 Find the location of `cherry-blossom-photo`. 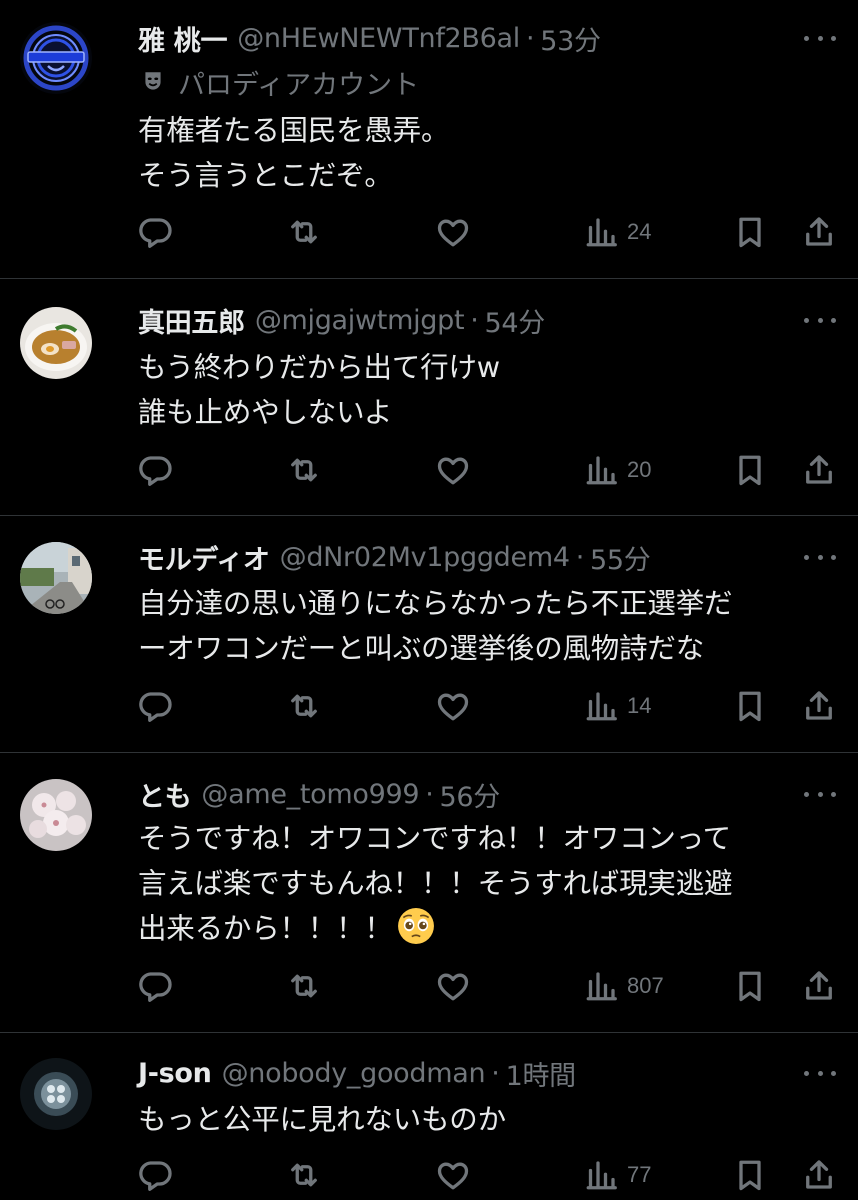

cherry-blossom-photo is located at coordinates (56, 815).